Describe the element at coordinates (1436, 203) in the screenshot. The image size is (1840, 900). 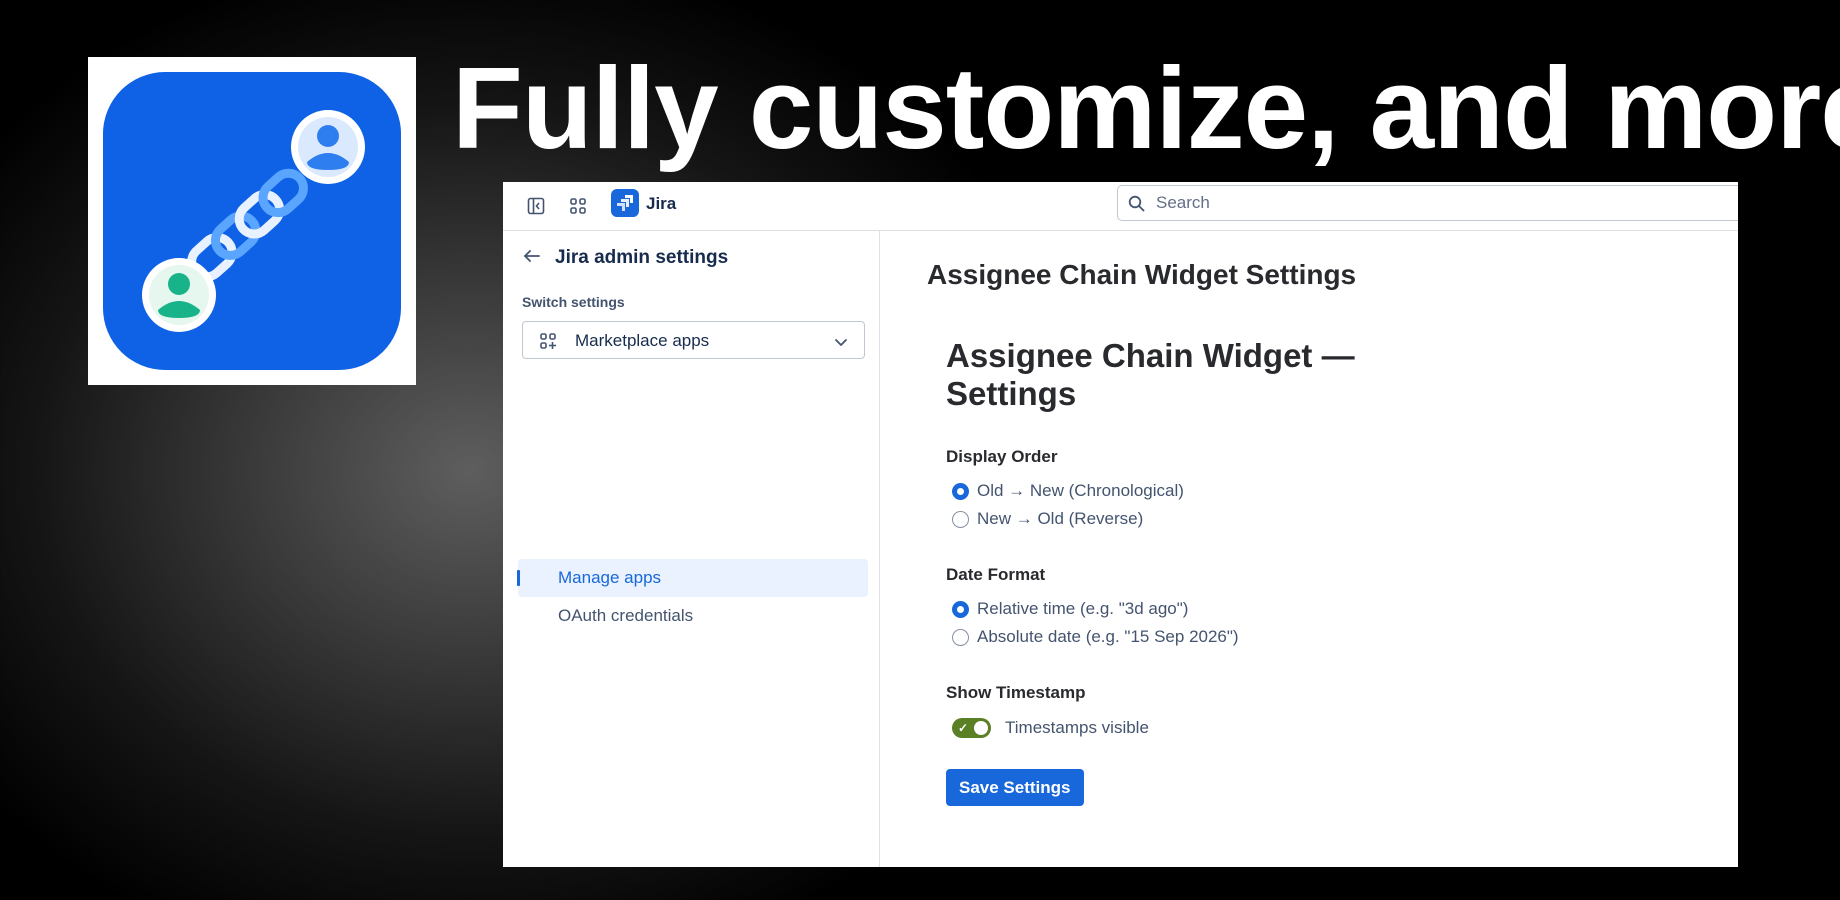
I see `search-input` at that location.